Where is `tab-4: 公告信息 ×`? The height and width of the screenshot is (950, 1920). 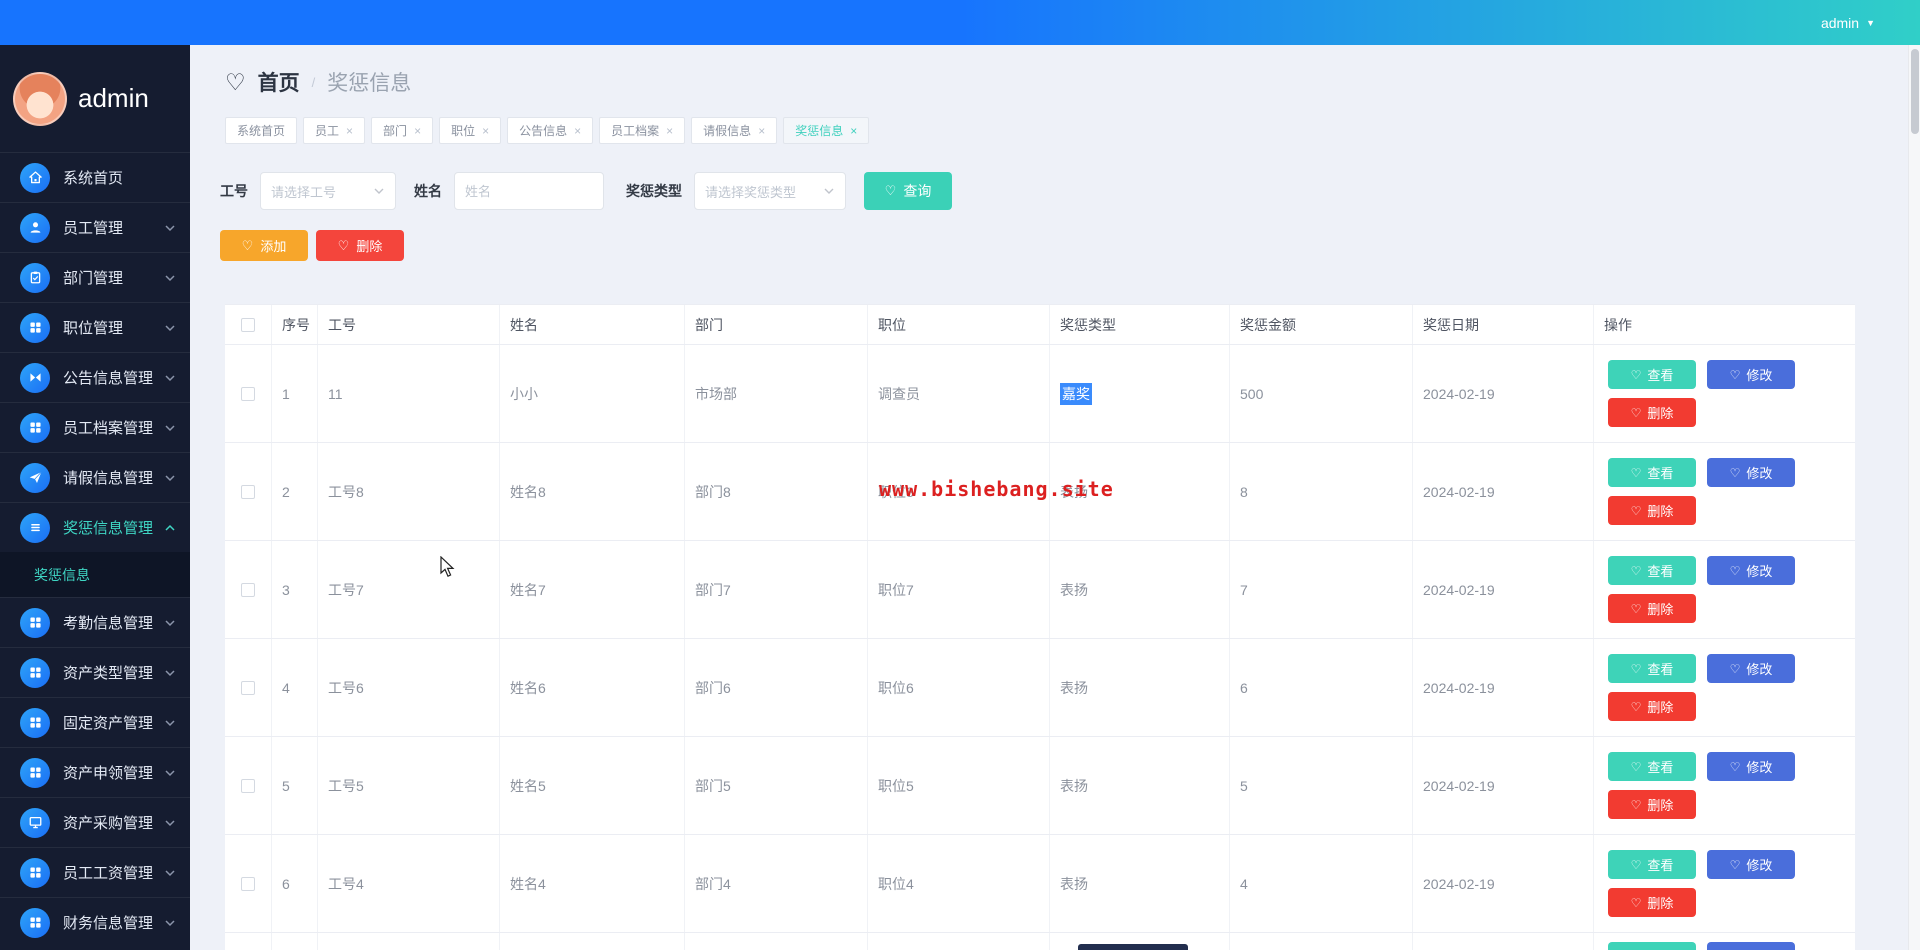
tab-4: 公告信息 × is located at coordinates (550, 130).